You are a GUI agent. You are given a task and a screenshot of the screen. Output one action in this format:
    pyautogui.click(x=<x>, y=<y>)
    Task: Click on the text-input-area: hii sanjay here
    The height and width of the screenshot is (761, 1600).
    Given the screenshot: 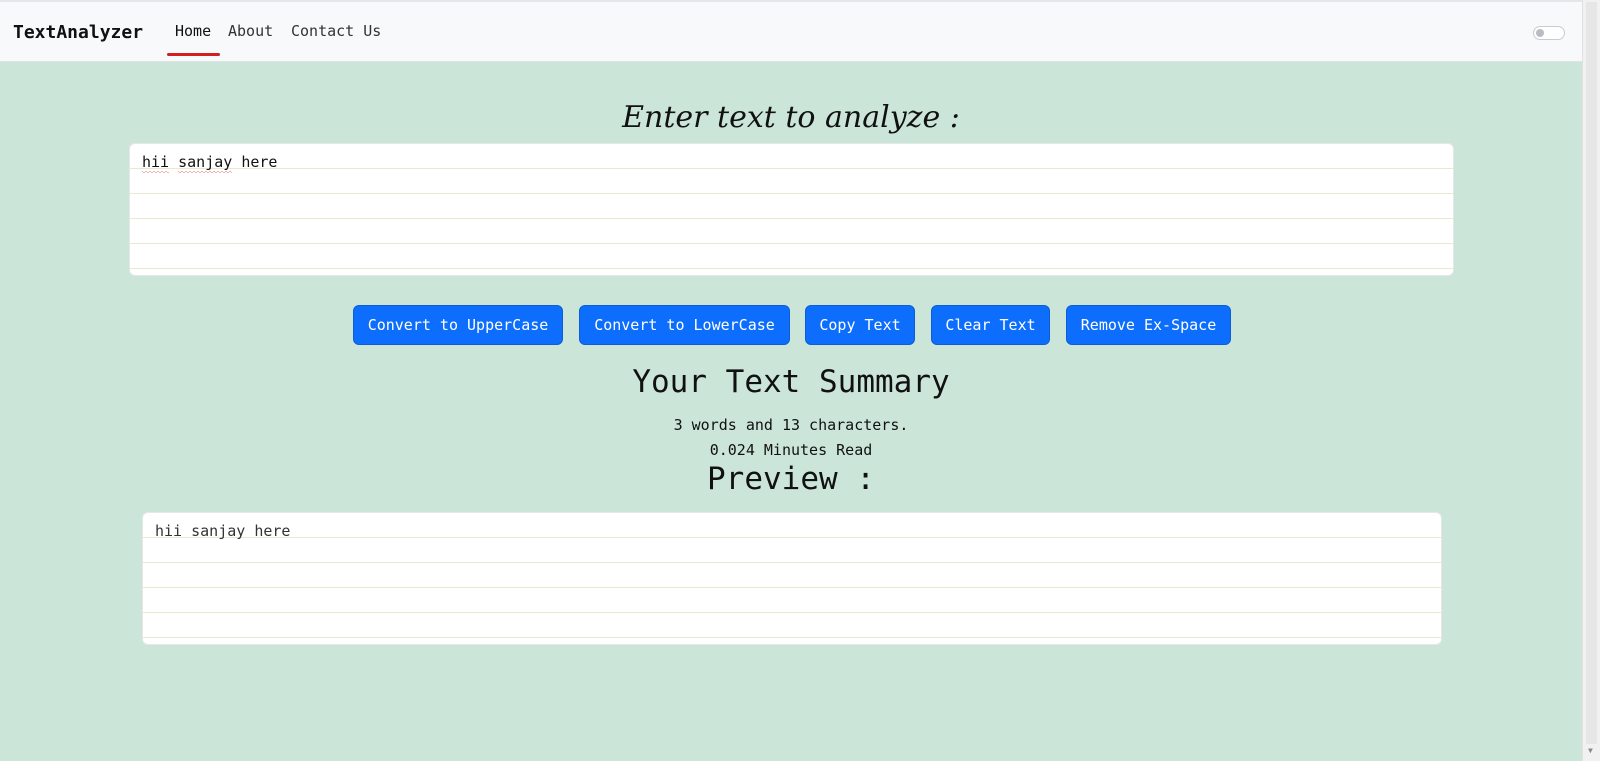 What is the action you would take?
    pyautogui.click(x=791, y=209)
    